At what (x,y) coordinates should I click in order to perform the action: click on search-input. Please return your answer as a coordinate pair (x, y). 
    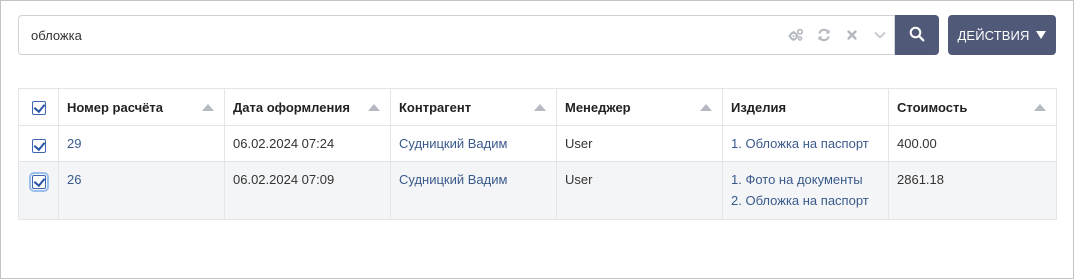
    Looking at the image, I should click on (394, 35).